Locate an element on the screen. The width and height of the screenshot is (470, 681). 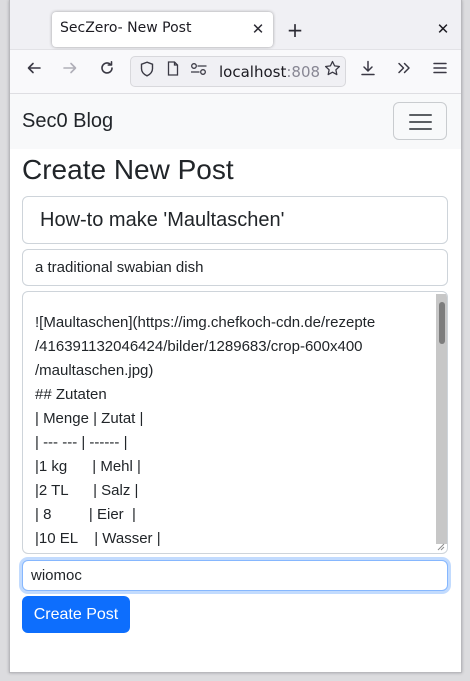
window-close-icon: ✕ is located at coordinates (443, 29).